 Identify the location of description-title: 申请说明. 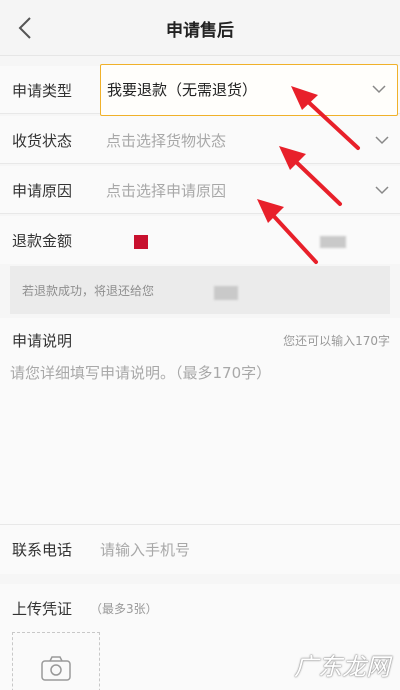
(42, 341).